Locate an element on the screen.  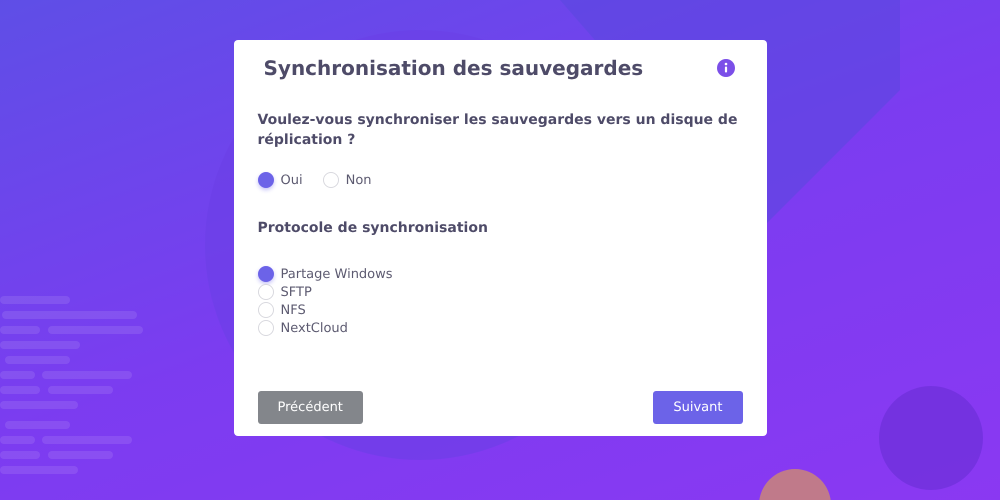
next-button: Suivant is located at coordinates (697, 407).